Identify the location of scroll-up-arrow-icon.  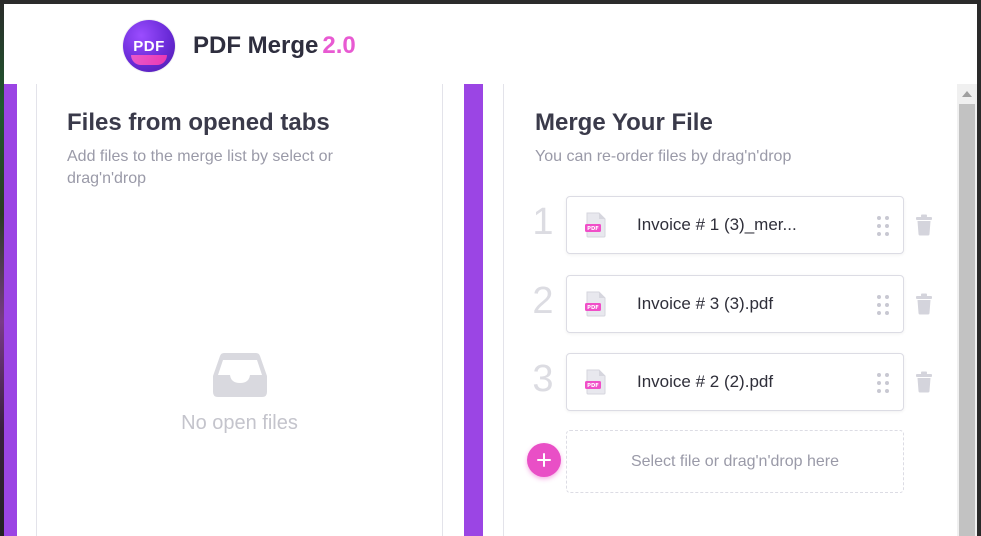
(967, 94).